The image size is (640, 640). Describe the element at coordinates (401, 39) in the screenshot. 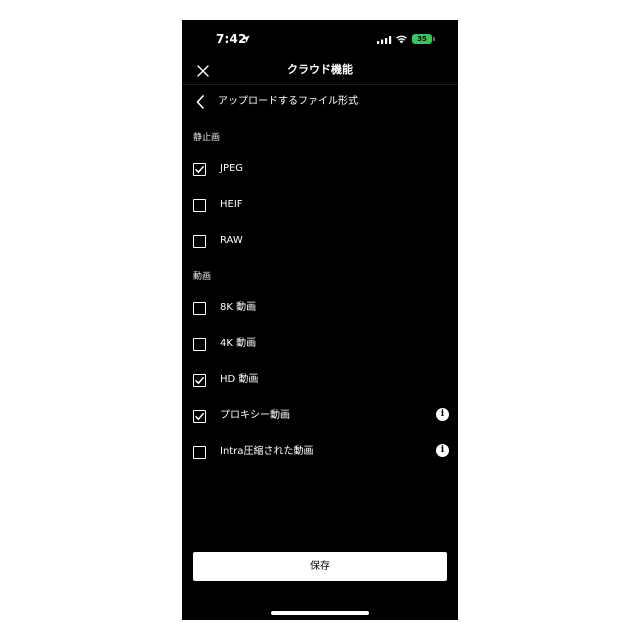

I see `wifi-icon` at that location.